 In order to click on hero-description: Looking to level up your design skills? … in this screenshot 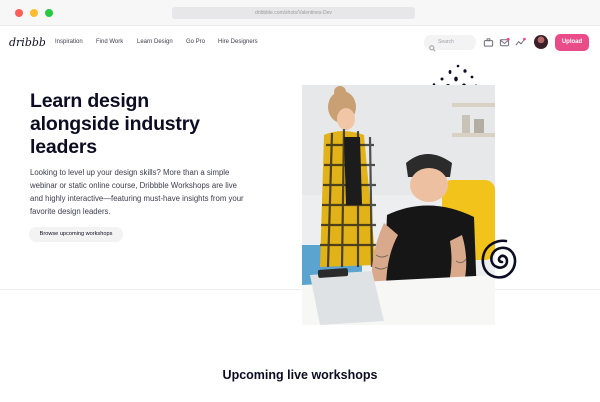, I will do `click(137, 192)`.